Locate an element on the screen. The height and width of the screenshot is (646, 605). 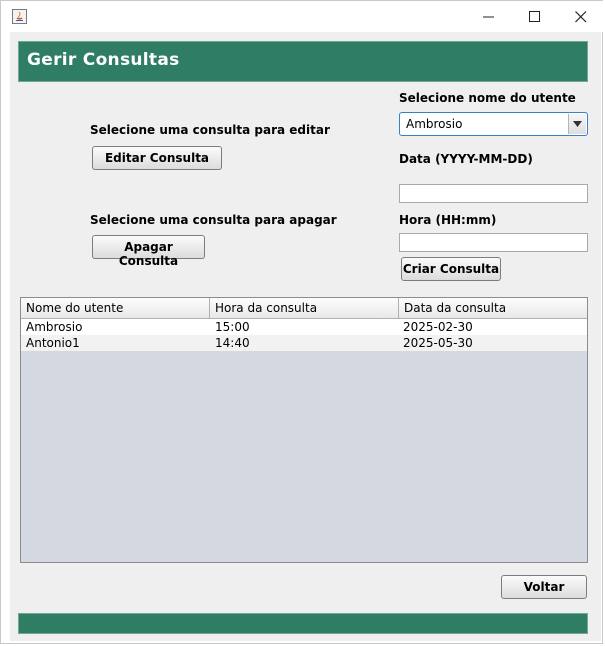
create-consultation-button-label: Criar Consulta is located at coordinates (451, 269).